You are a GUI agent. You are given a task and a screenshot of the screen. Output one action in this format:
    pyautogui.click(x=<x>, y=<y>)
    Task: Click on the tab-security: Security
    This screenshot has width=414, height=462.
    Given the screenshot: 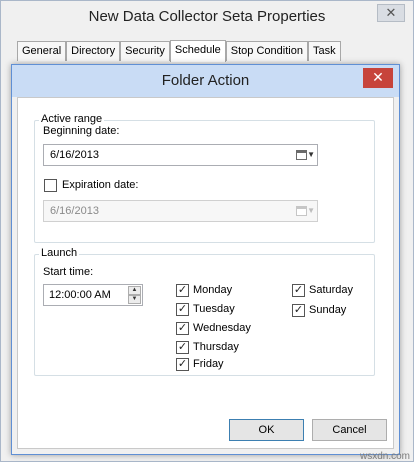 What is the action you would take?
    pyautogui.click(x=145, y=51)
    